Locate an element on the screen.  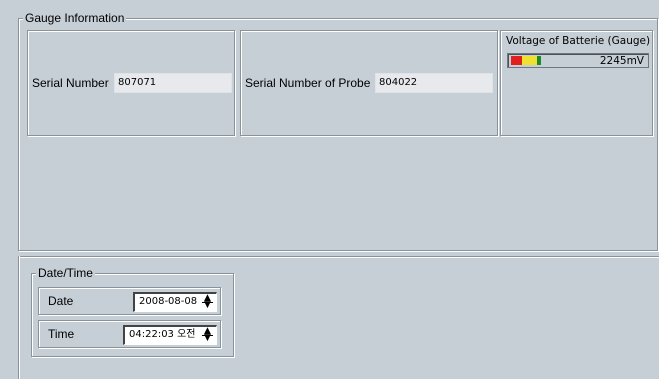
lower-section-left-edge is located at coordinates (18, 317).